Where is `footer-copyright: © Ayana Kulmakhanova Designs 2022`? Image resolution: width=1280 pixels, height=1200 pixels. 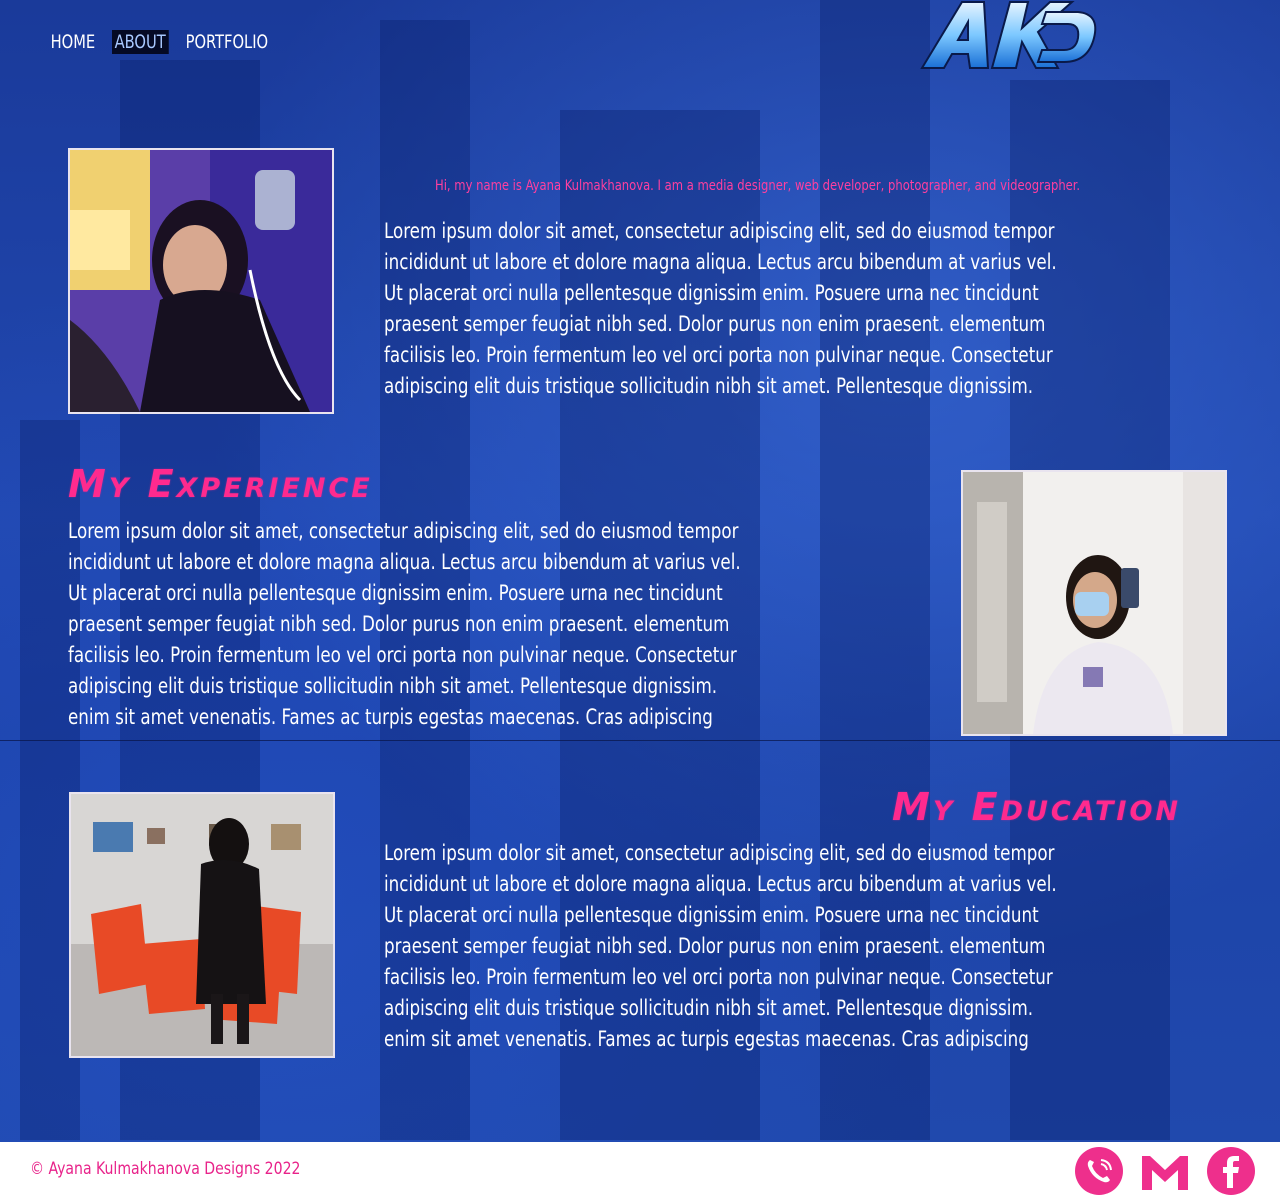
footer-copyright: © Ayana Kulmakhanova Designs 2022 is located at coordinates (165, 1169).